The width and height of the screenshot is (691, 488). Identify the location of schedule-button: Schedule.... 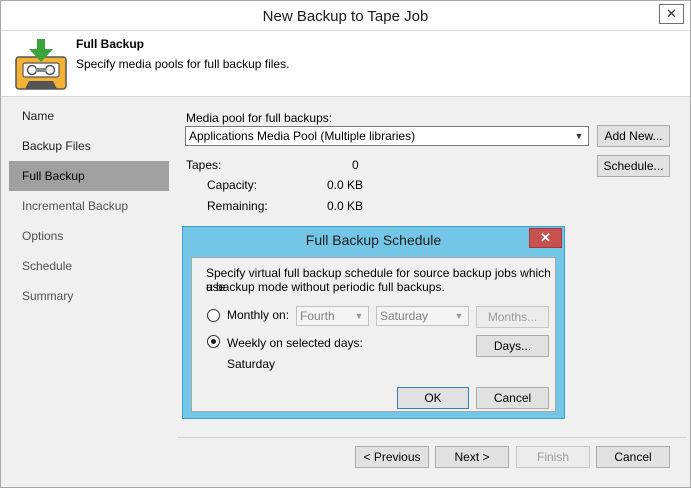
(633, 166).